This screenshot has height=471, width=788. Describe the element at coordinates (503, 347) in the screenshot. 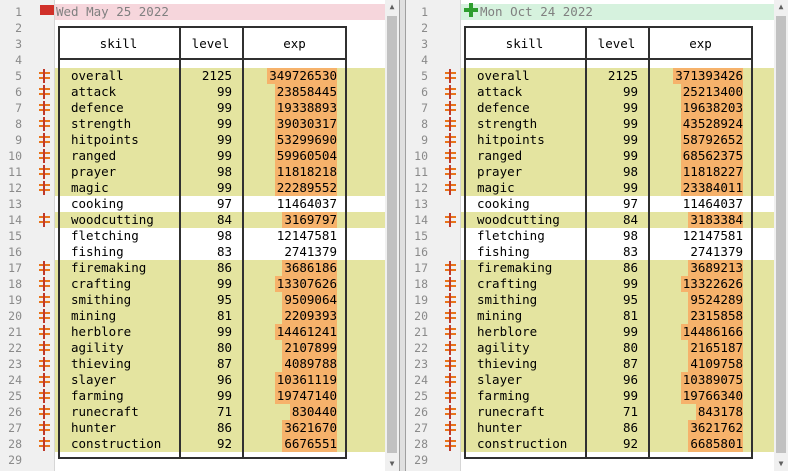

I see `skill-name: agility` at that location.